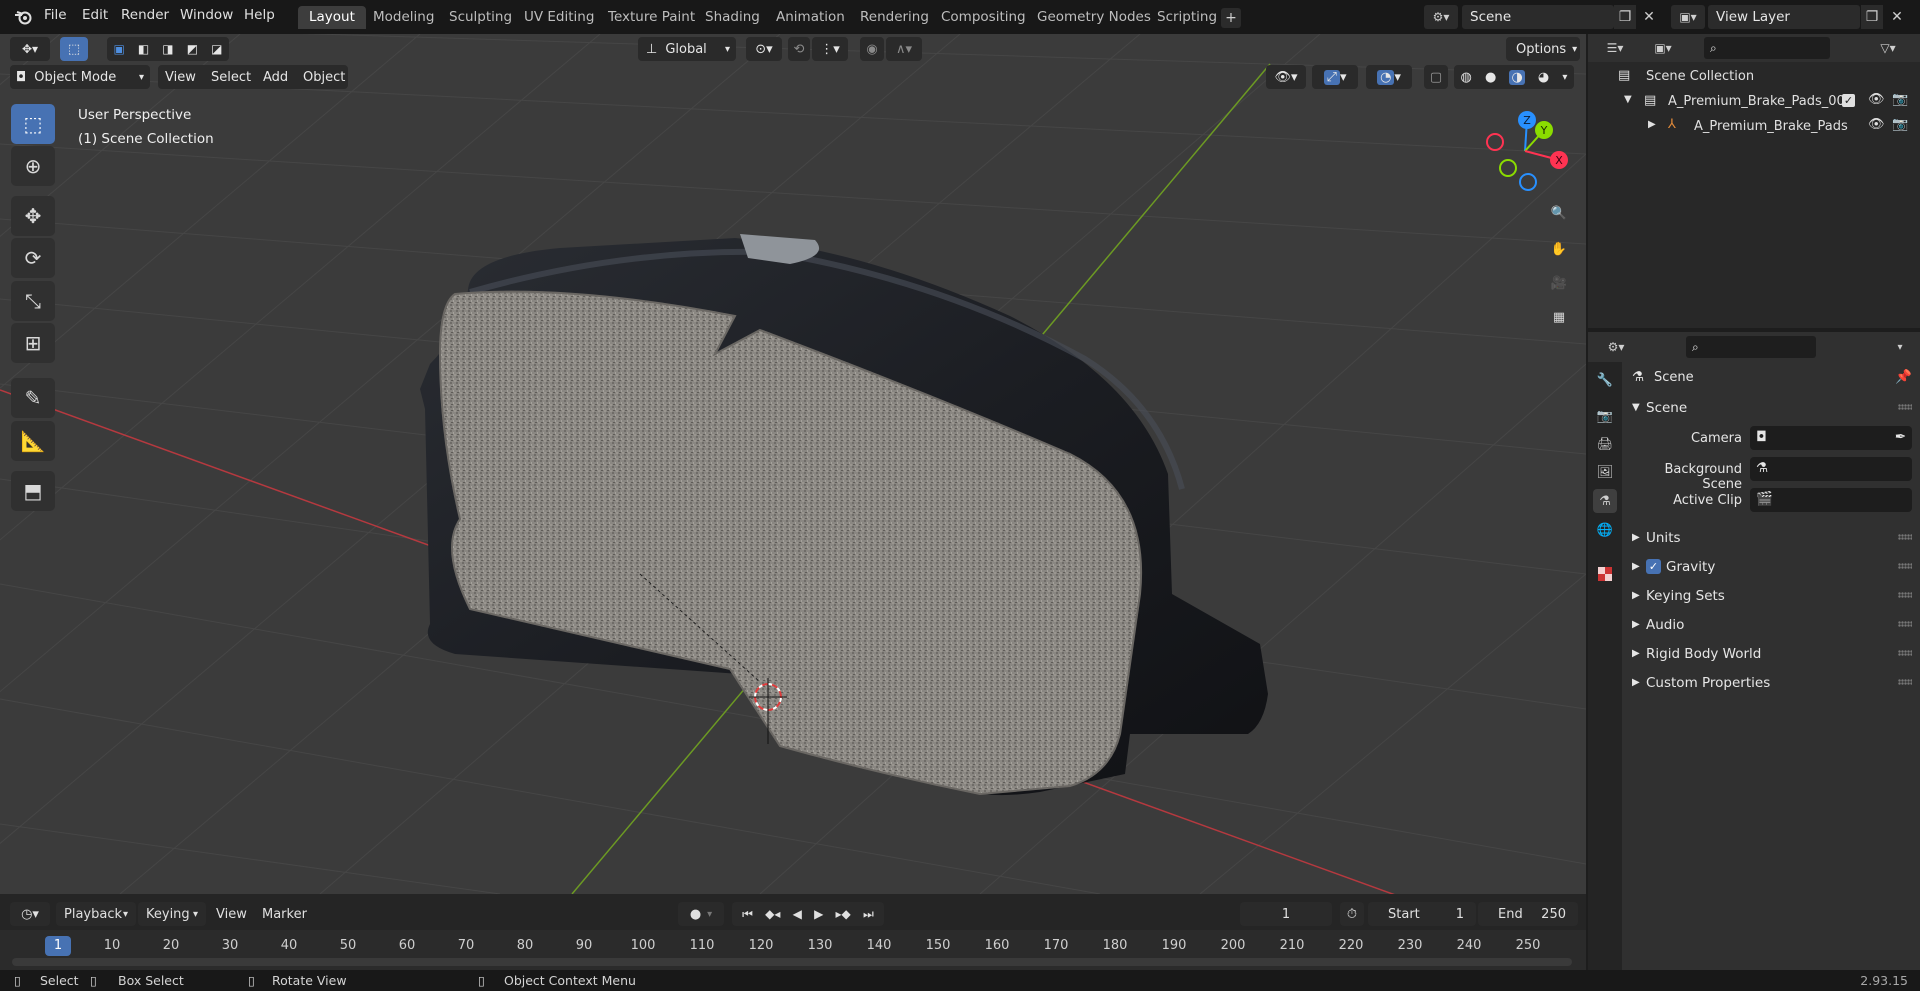 This screenshot has height=991, width=1920. I want to click on visibility-dropdown: 👁▾, so click(1286, 77).